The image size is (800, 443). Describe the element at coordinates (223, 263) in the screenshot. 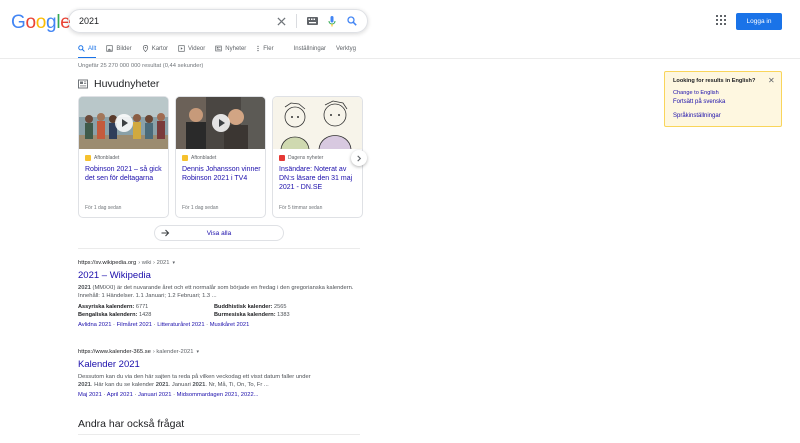

I see `result-url: https://sv.wikipedia.org › wiki › 2021 ▾` at that location.